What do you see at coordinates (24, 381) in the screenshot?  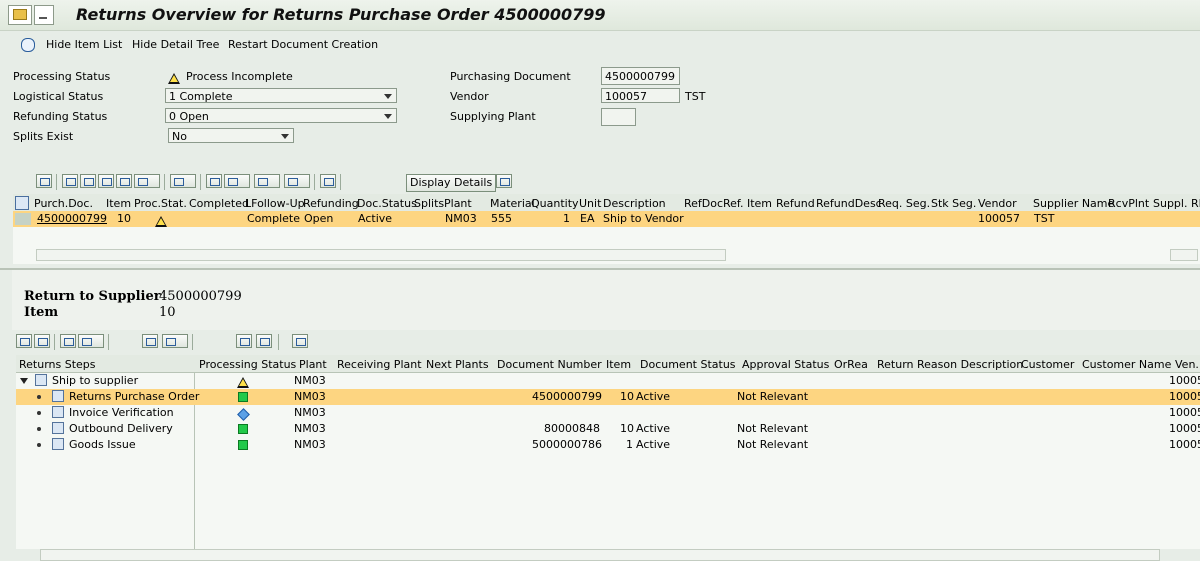 I see `expand-arrow-icon` at bounding box center [24, 381].